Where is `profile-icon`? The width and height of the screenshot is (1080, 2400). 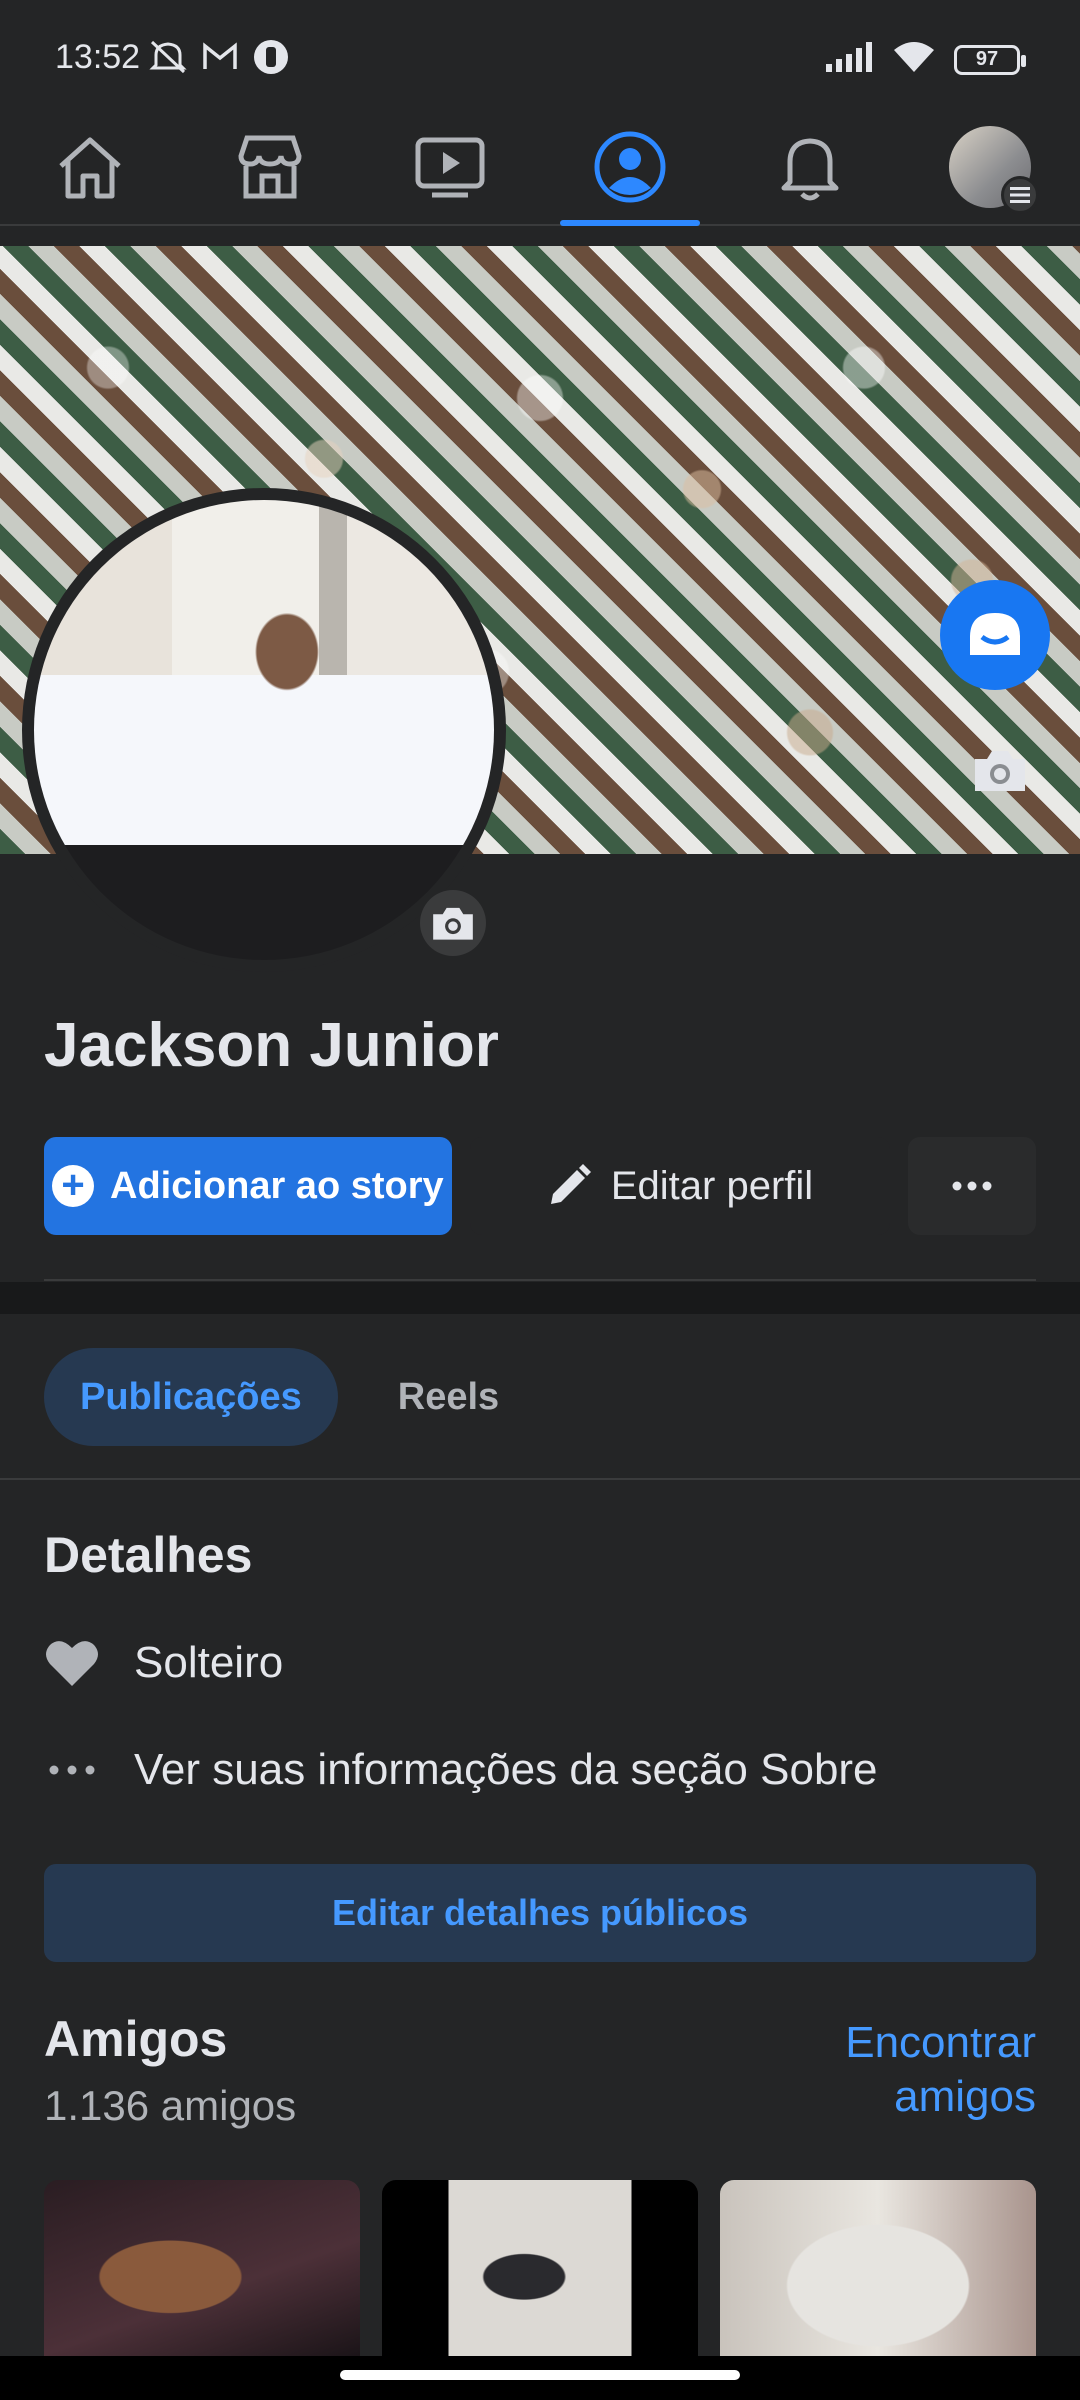
profile-icon is located at coordinates (630, 167).